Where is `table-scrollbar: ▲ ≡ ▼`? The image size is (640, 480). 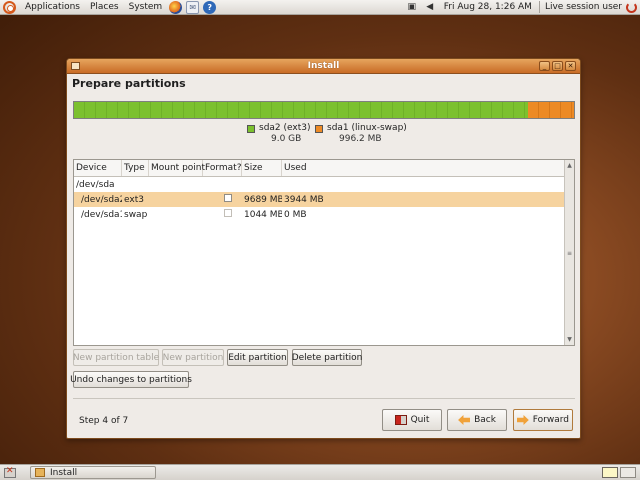
table-scrollbar: ▲ ≡ ▼ is located at coordinates (569, 252).